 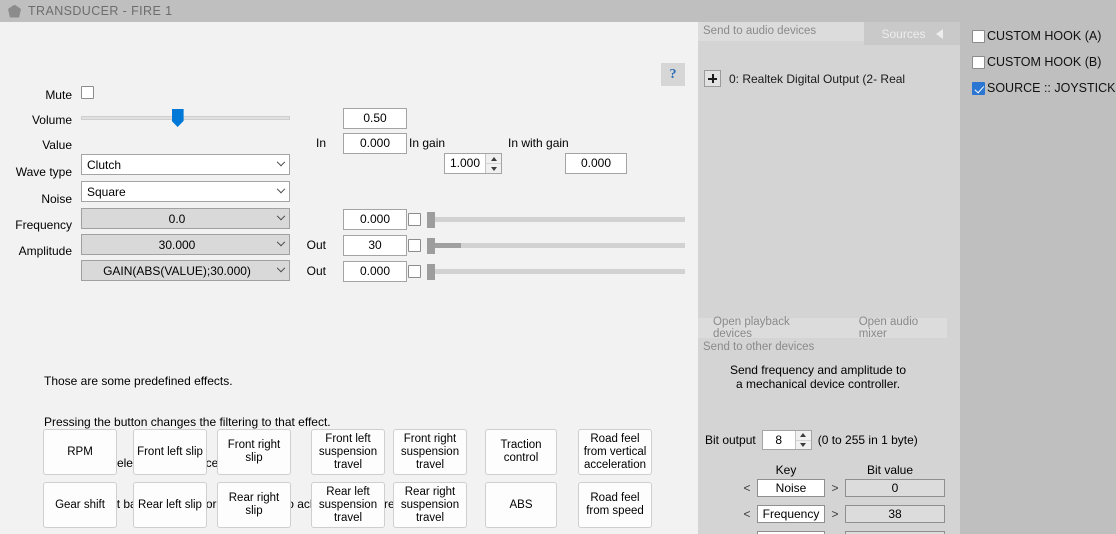 I want to click on hook-row-source-joysticks: SOURCE :: JOYSTICKS, so click(x=1044, y=88).